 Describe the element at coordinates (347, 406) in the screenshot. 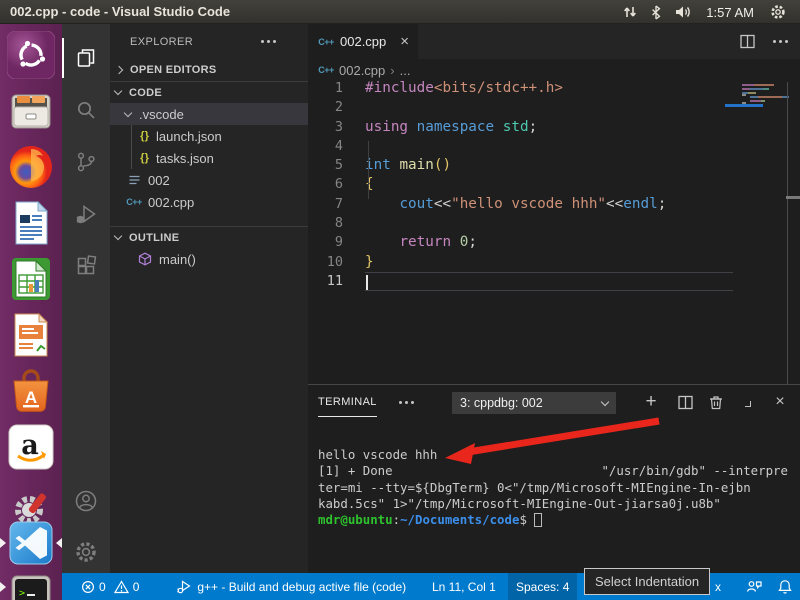

I see `tab-terminal: TERMINAL` at that location.